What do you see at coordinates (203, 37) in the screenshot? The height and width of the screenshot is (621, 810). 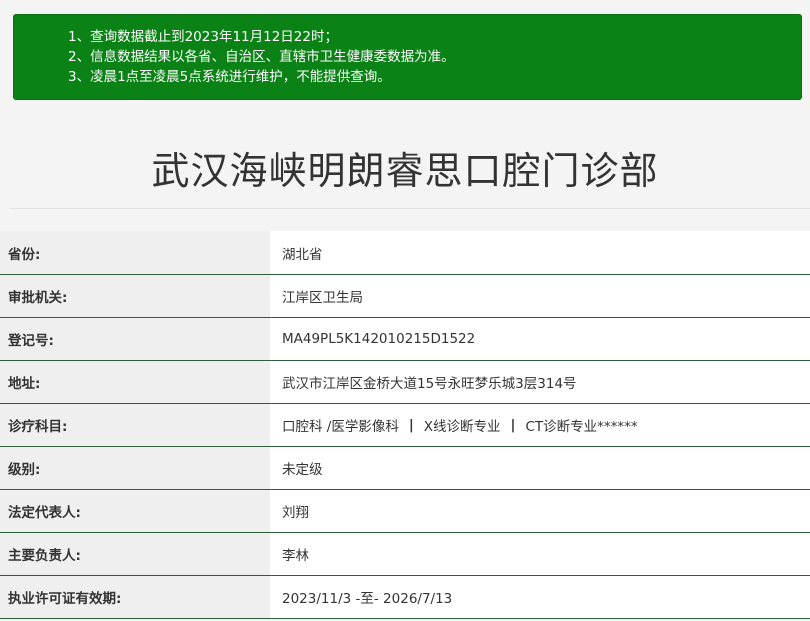 I see `notice-line: 1、查询数据截止到2023年11月12日22时；` at bounding box center [203, 37].